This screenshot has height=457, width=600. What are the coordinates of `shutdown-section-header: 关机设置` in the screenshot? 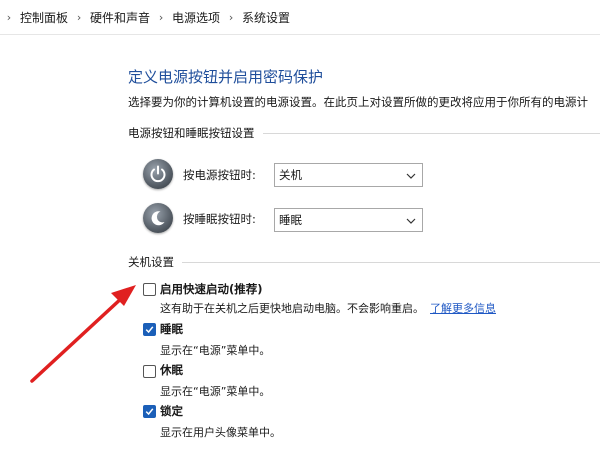 It's located at (364, 262).